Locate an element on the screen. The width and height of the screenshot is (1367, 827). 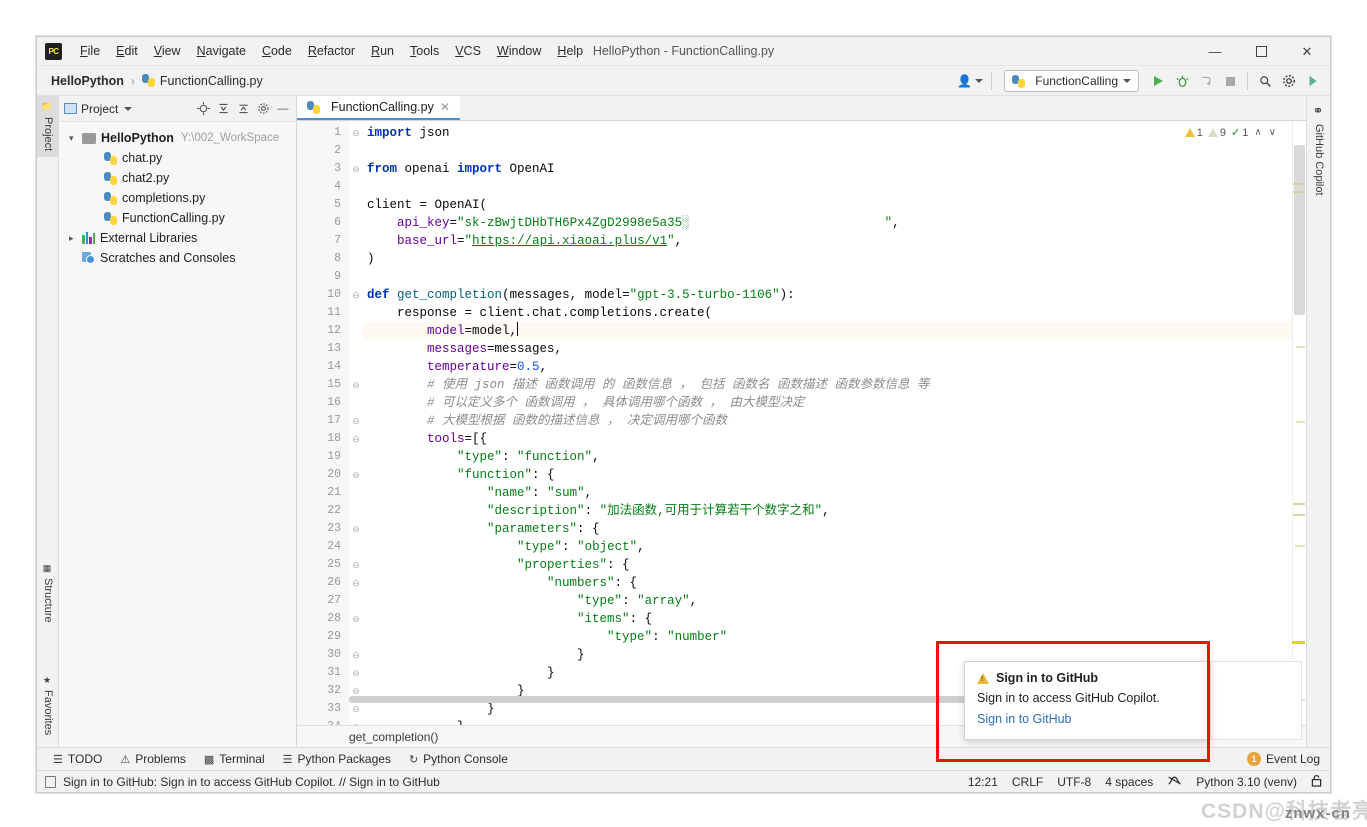
sidebar-item-structure: ▦ Structure is located at coordinates (48, 593).